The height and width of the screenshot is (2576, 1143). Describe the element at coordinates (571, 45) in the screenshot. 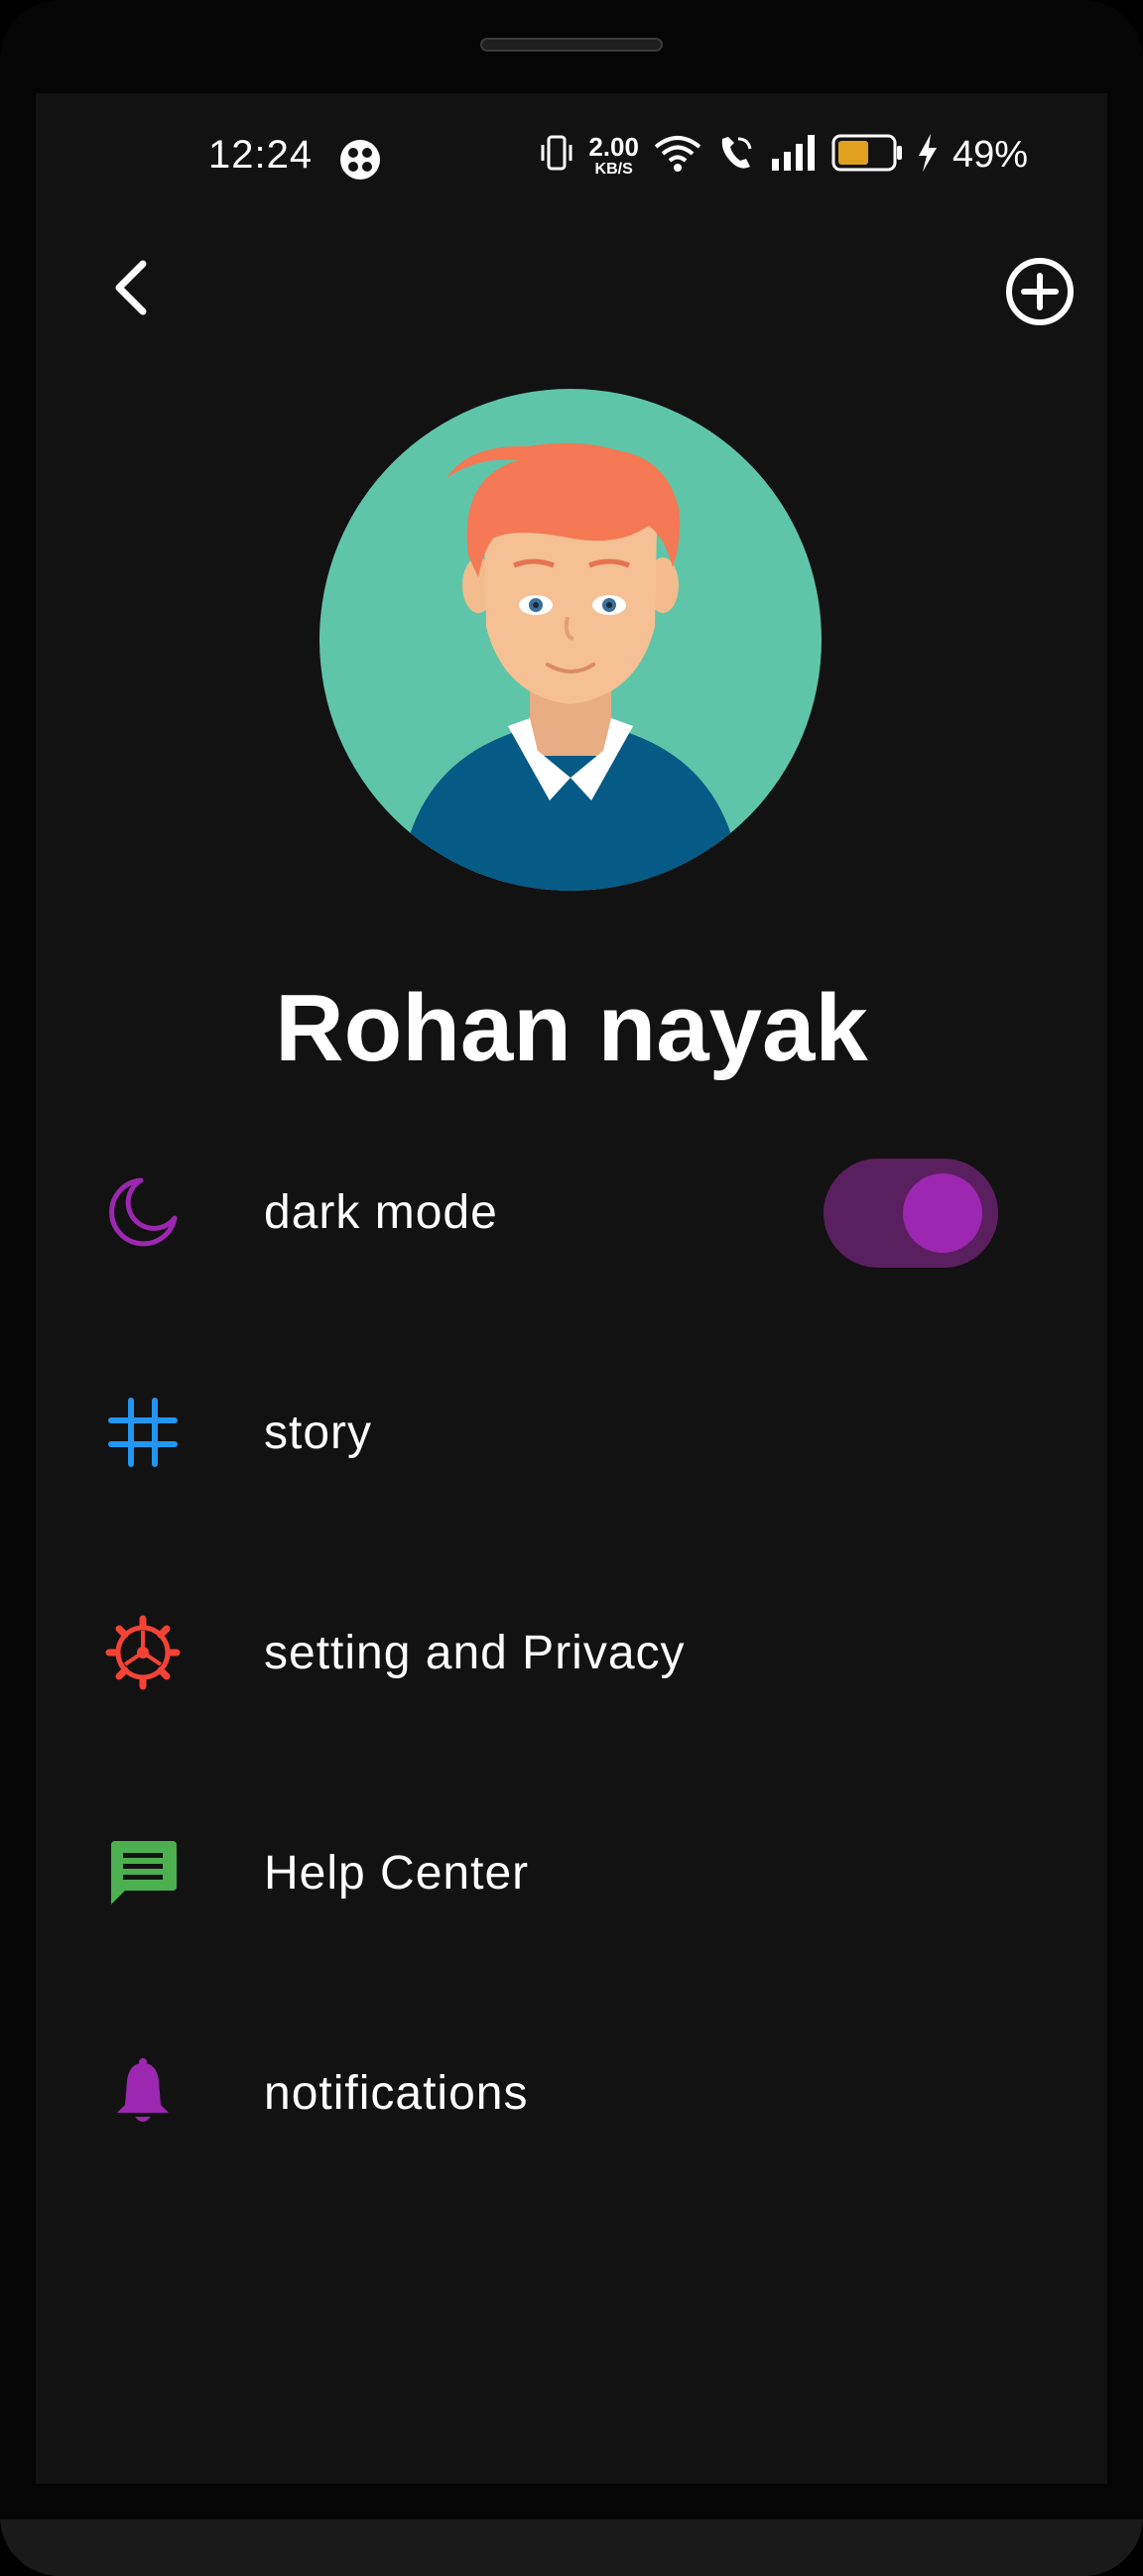

I see `speaker-grille` at that location.